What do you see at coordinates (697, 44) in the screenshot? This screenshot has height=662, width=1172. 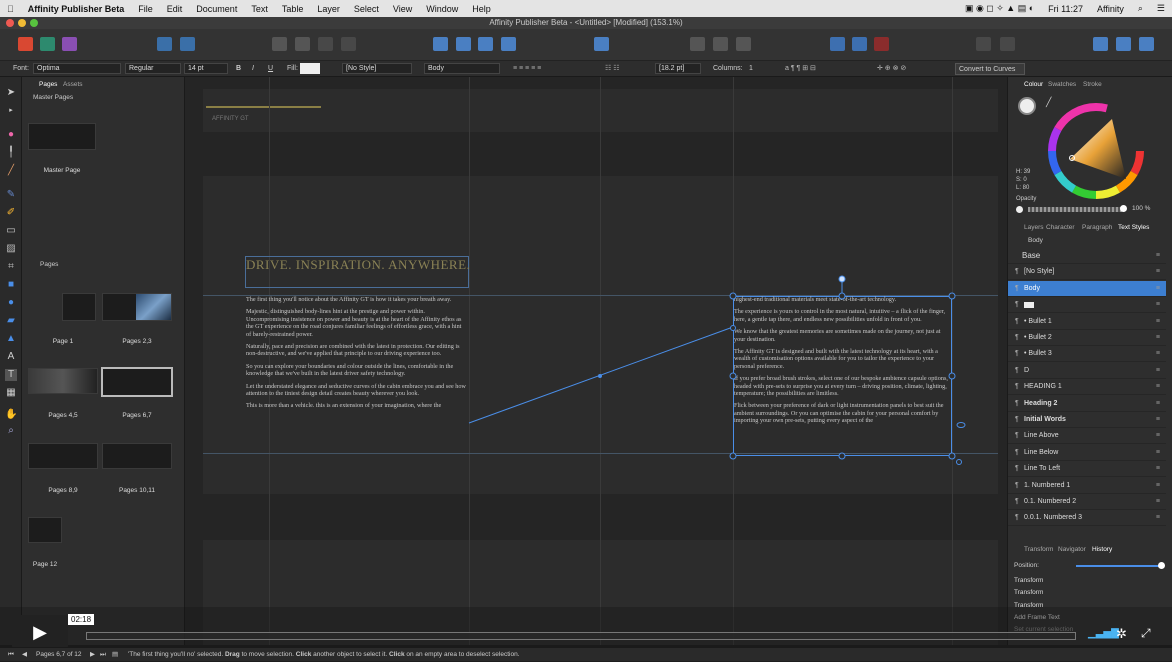 I see `frame-icon` at bounding box center [697, 44].